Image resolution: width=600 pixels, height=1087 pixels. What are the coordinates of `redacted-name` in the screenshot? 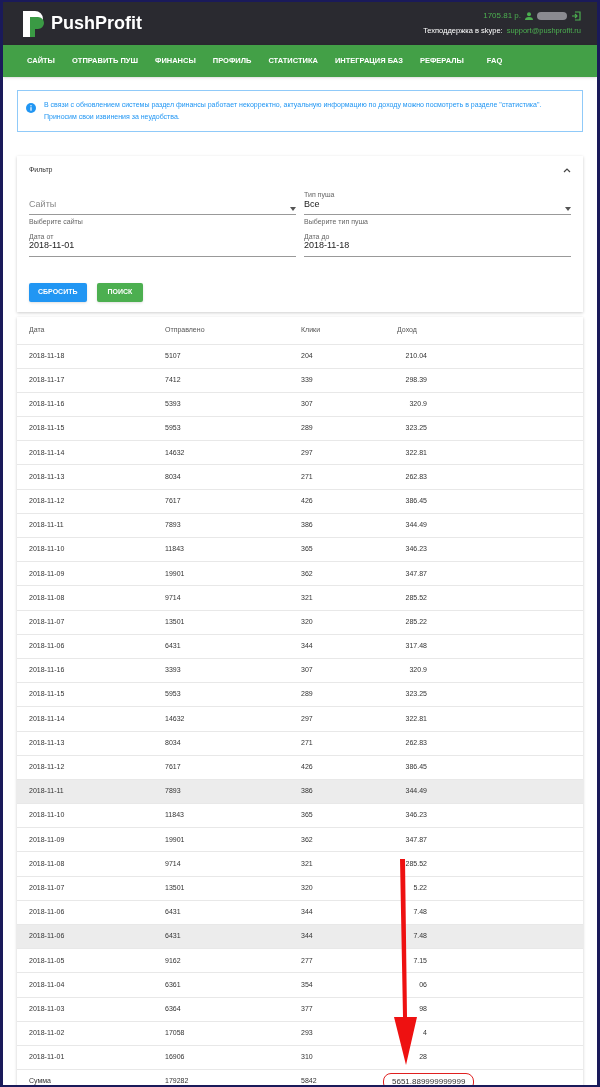 It's located at (552, 16).